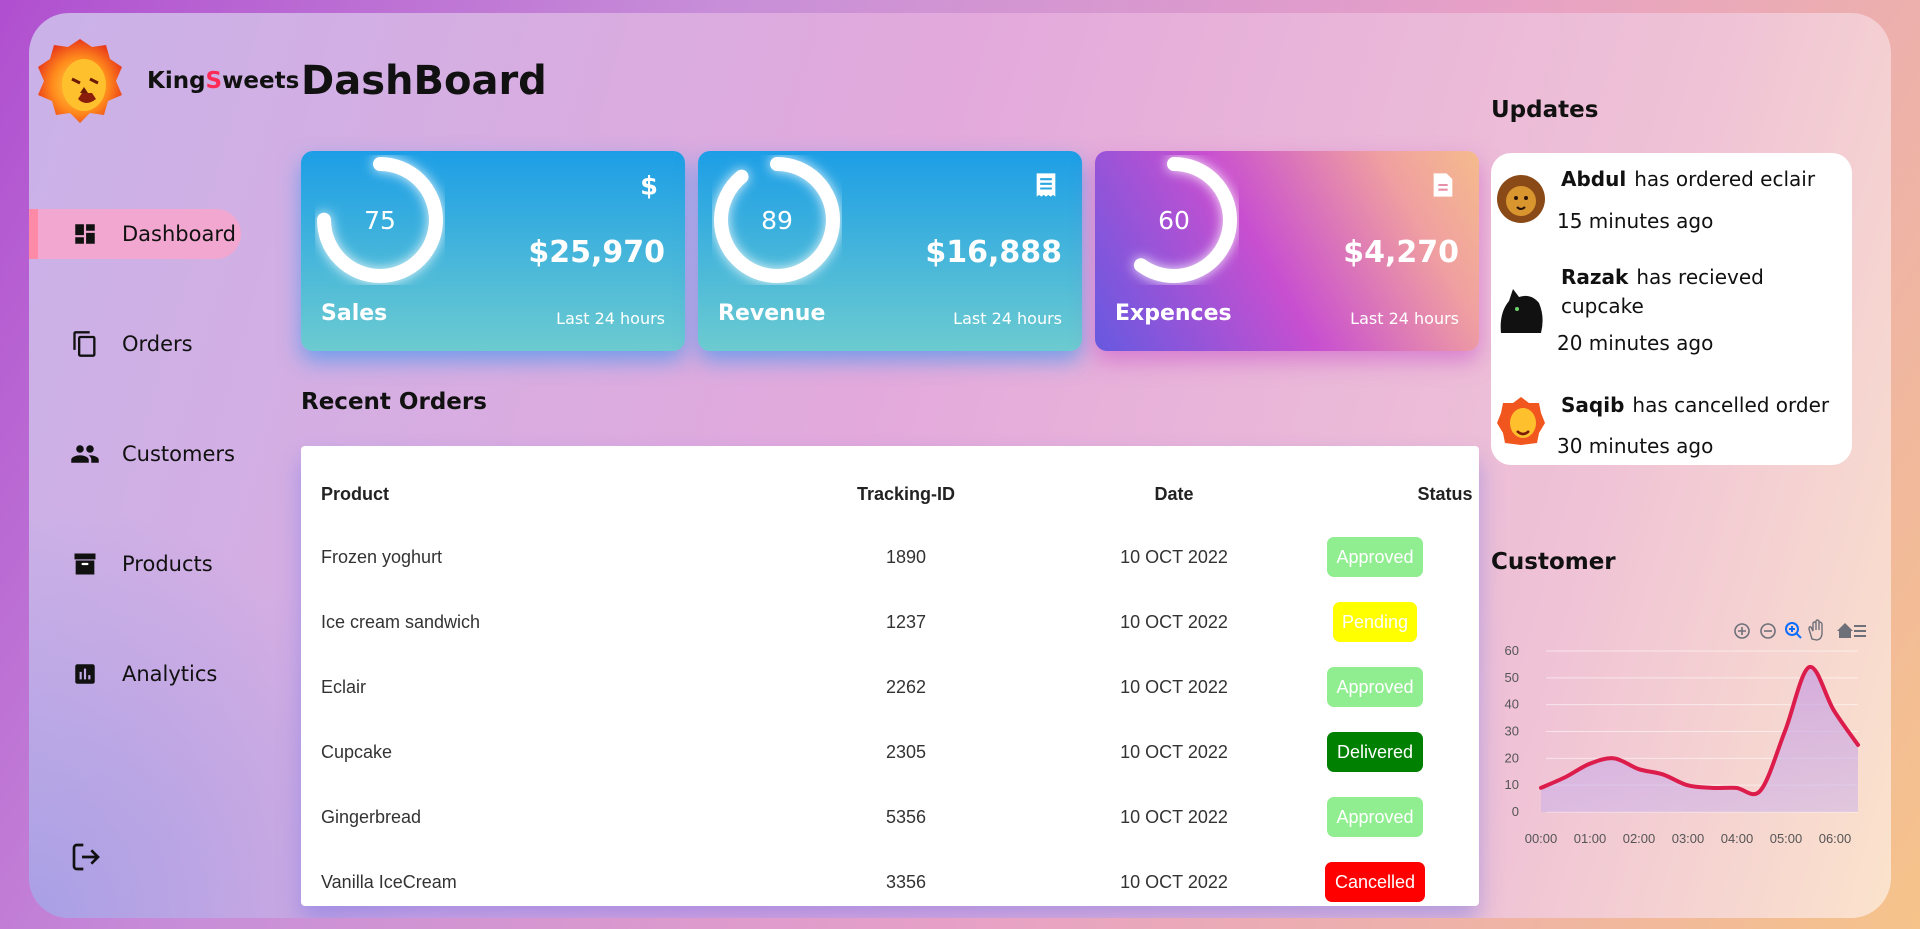 The height and width of the screenshot is (929, 1920). What do you see at coordinates (371, 817) in the screenshot?
I see `product-cell: Gingerbread` at bounding box center [371, 817].